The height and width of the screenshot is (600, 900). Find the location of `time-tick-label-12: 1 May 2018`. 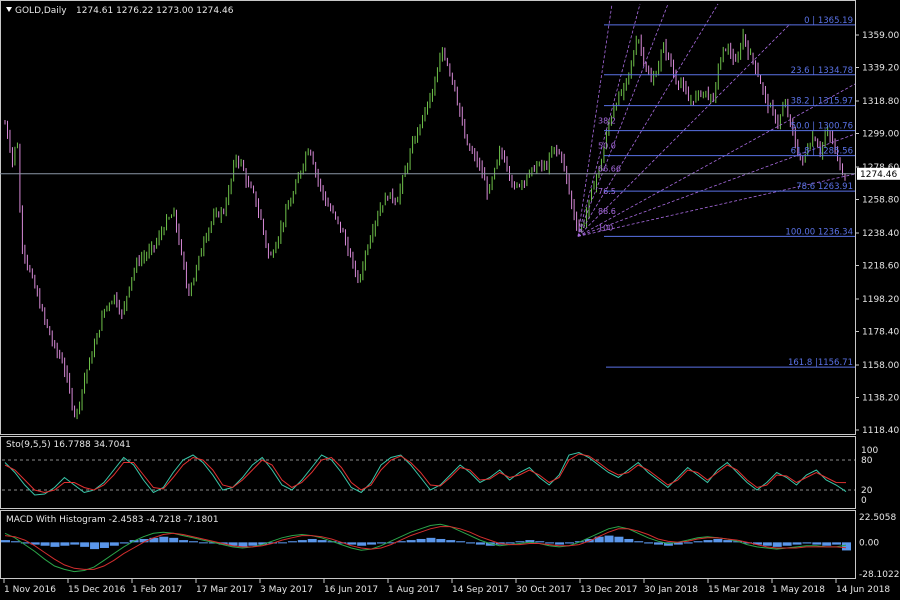

time-tick-label-12: 1 May 2018 is located at coordinates (798, 590).